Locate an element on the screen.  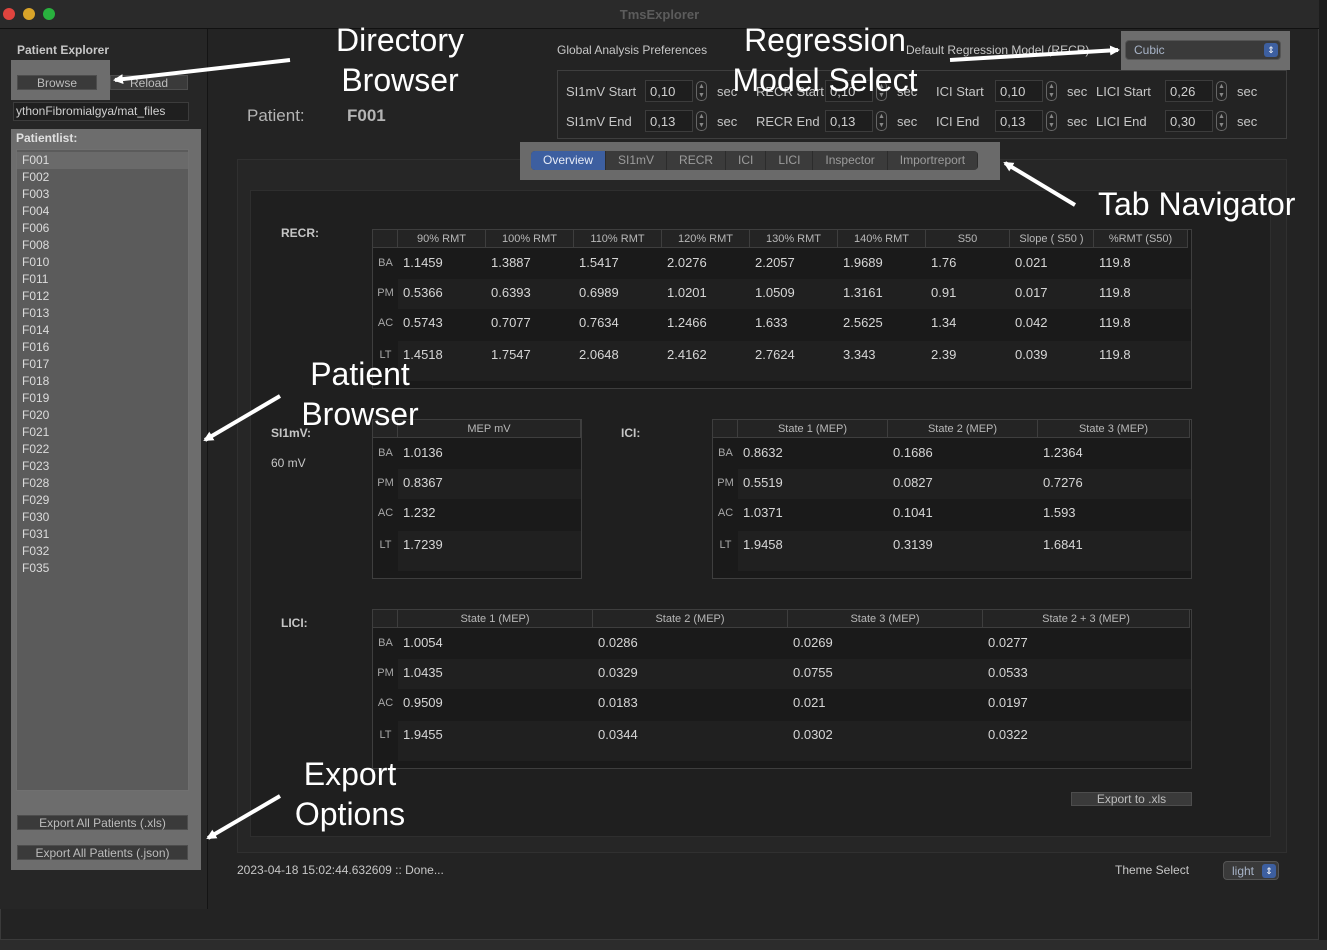
arrow-export-options is located at coordinates (244, 817).